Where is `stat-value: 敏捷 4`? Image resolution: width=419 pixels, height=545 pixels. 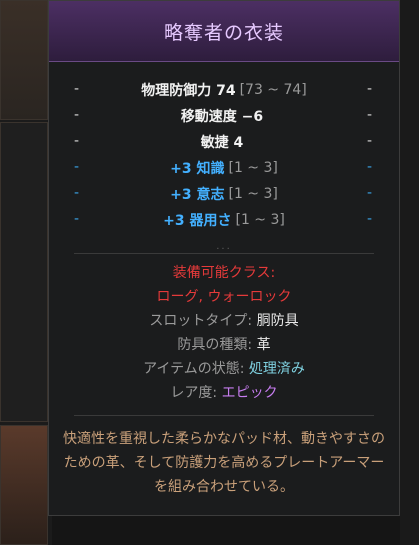
stat-value: 敏捷 4 is located at coordinates (222, 143).